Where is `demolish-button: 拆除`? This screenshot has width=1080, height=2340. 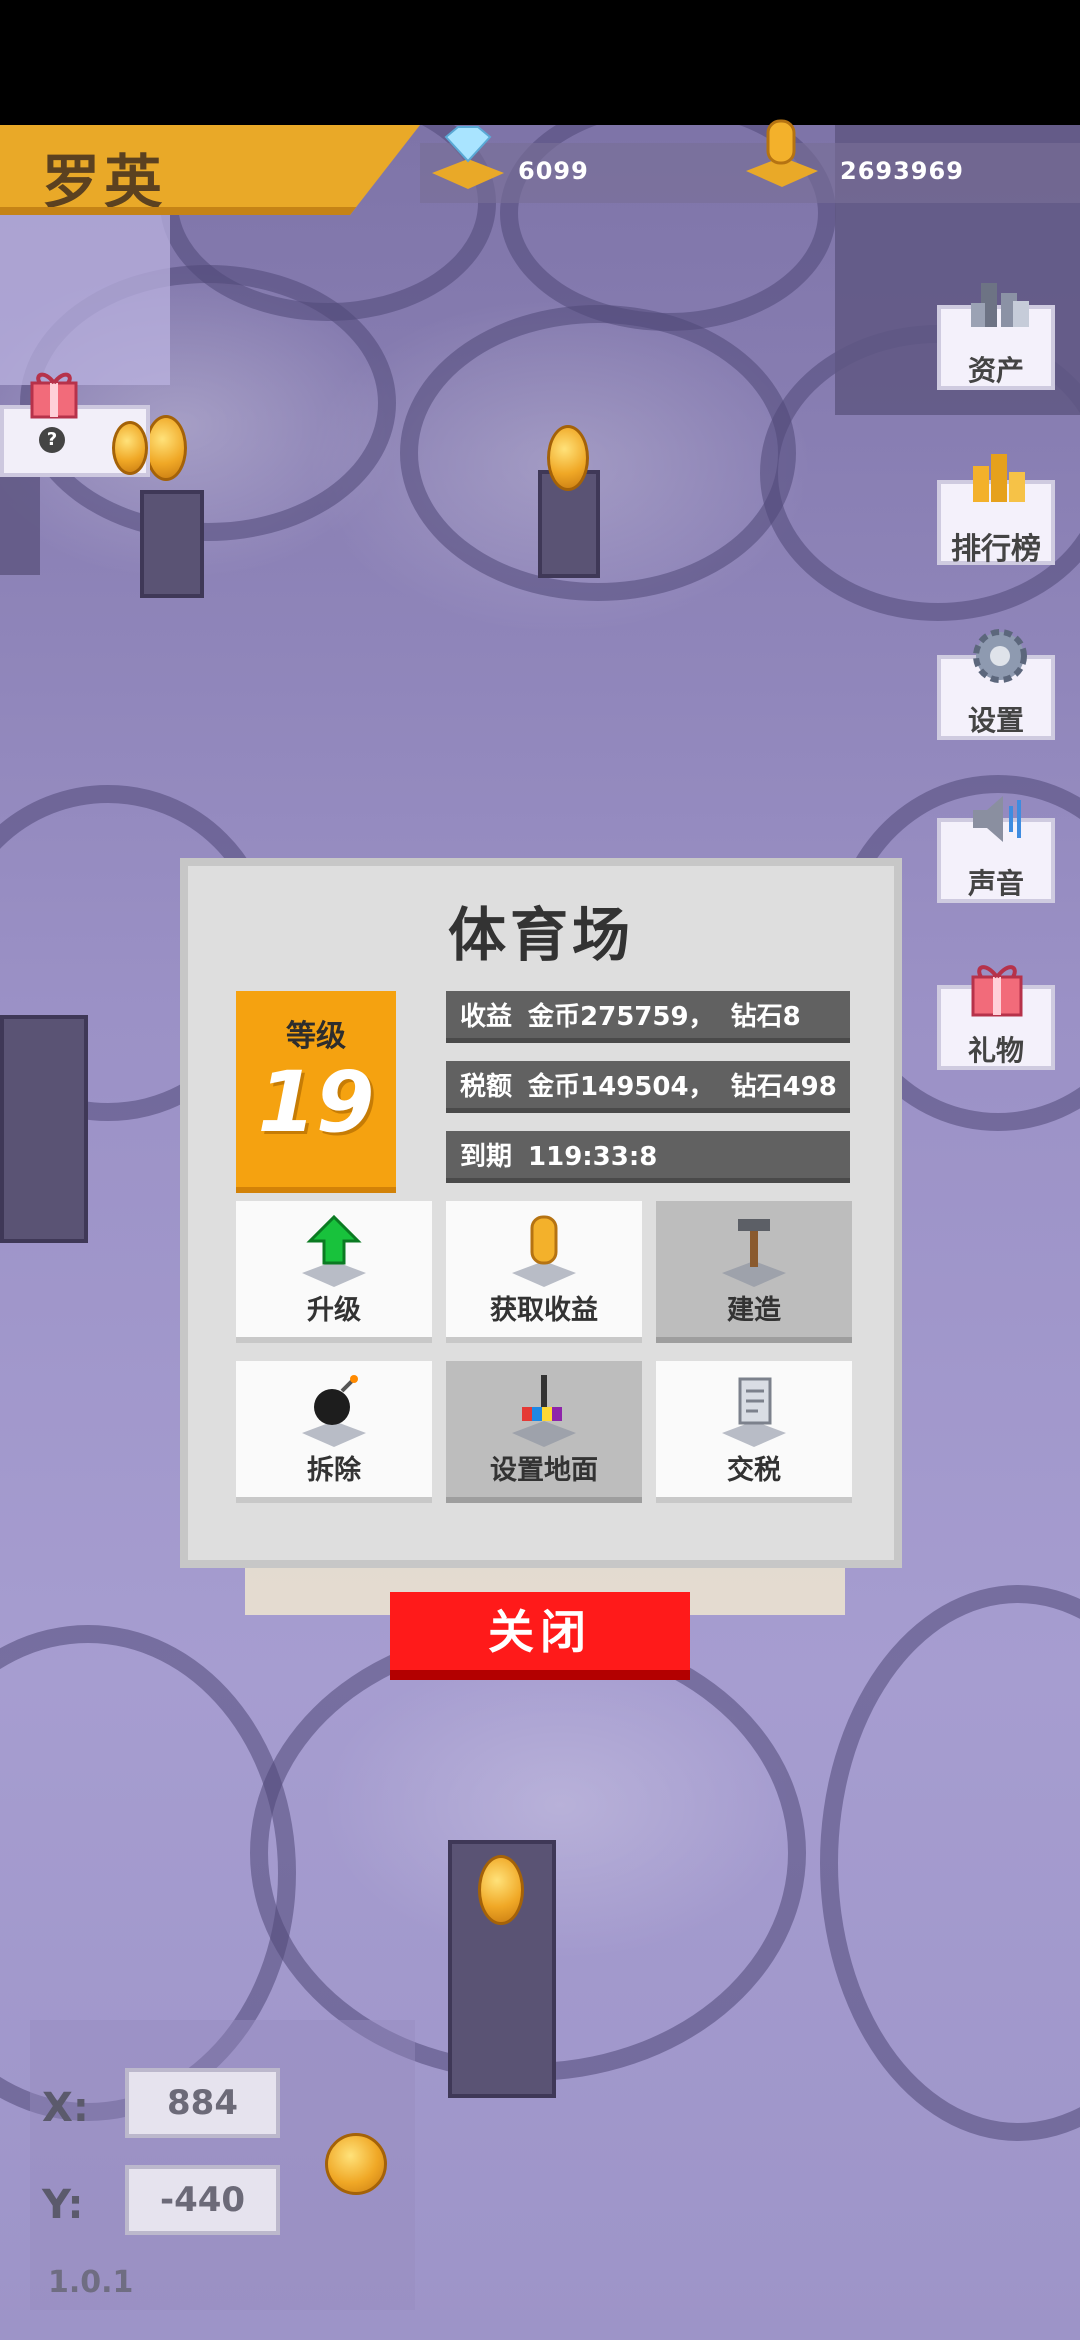
demolish-button: 拆除 is located at coordinates (334, 1432).